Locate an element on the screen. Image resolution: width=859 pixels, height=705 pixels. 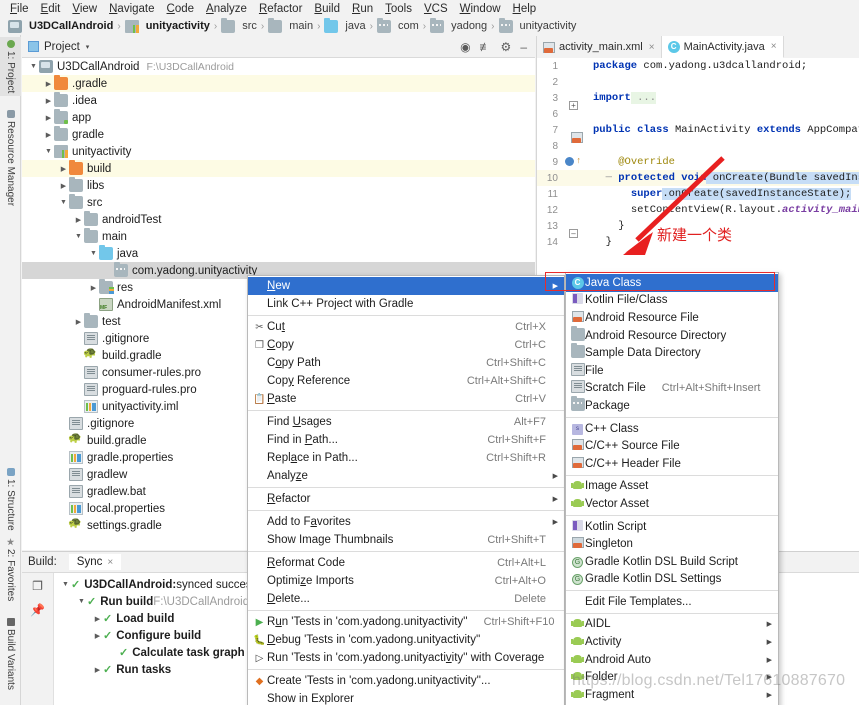
menu-item-java-class: C Java Class is located at coordinates (672, 283).